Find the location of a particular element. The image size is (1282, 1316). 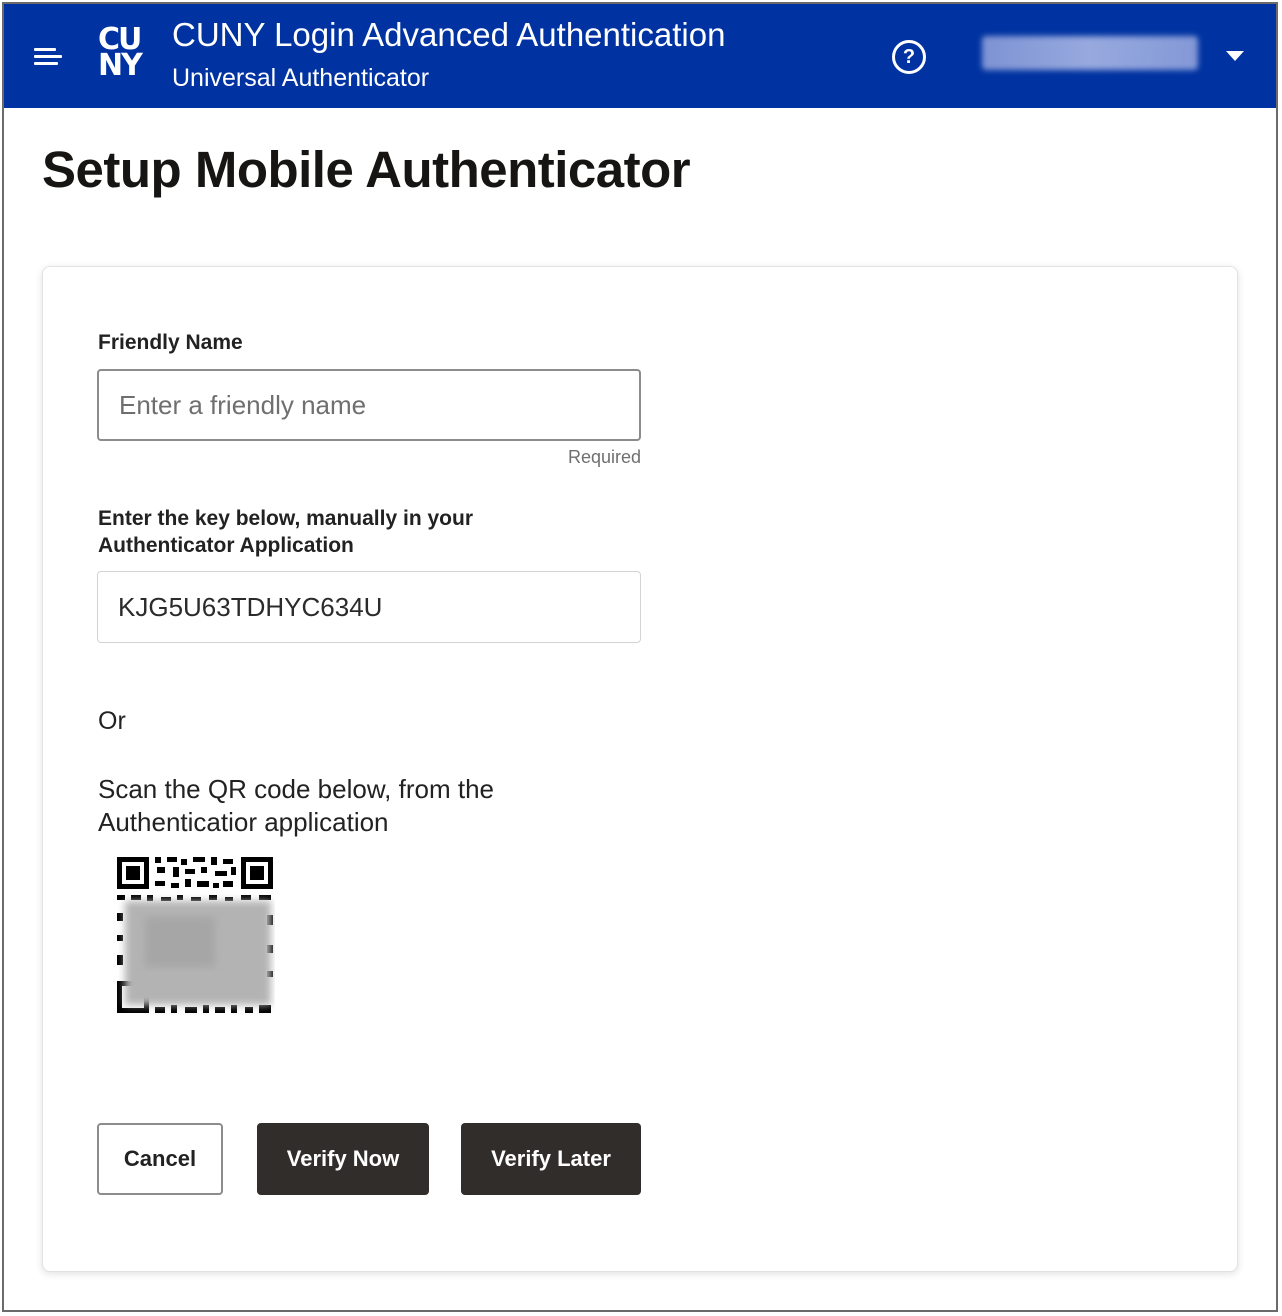

user-name-redacted is located at coordinates (1090, 53).